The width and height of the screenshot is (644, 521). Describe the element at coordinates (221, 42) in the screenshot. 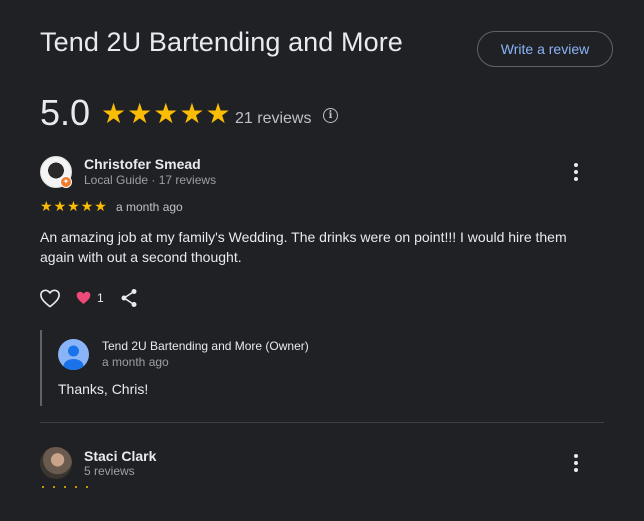

I see `business-title: Tend 2U Bartending and More` at that location.